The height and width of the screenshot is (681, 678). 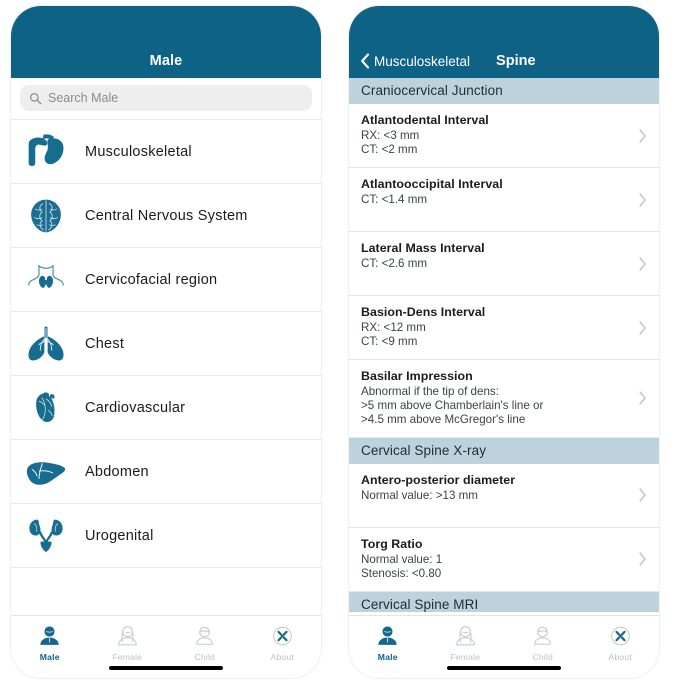 What do you see at coordinates (394, 199) in the screenshot?
I see `row-subtitle: CT: <1.4 mm` at bounding box center [394, 199].